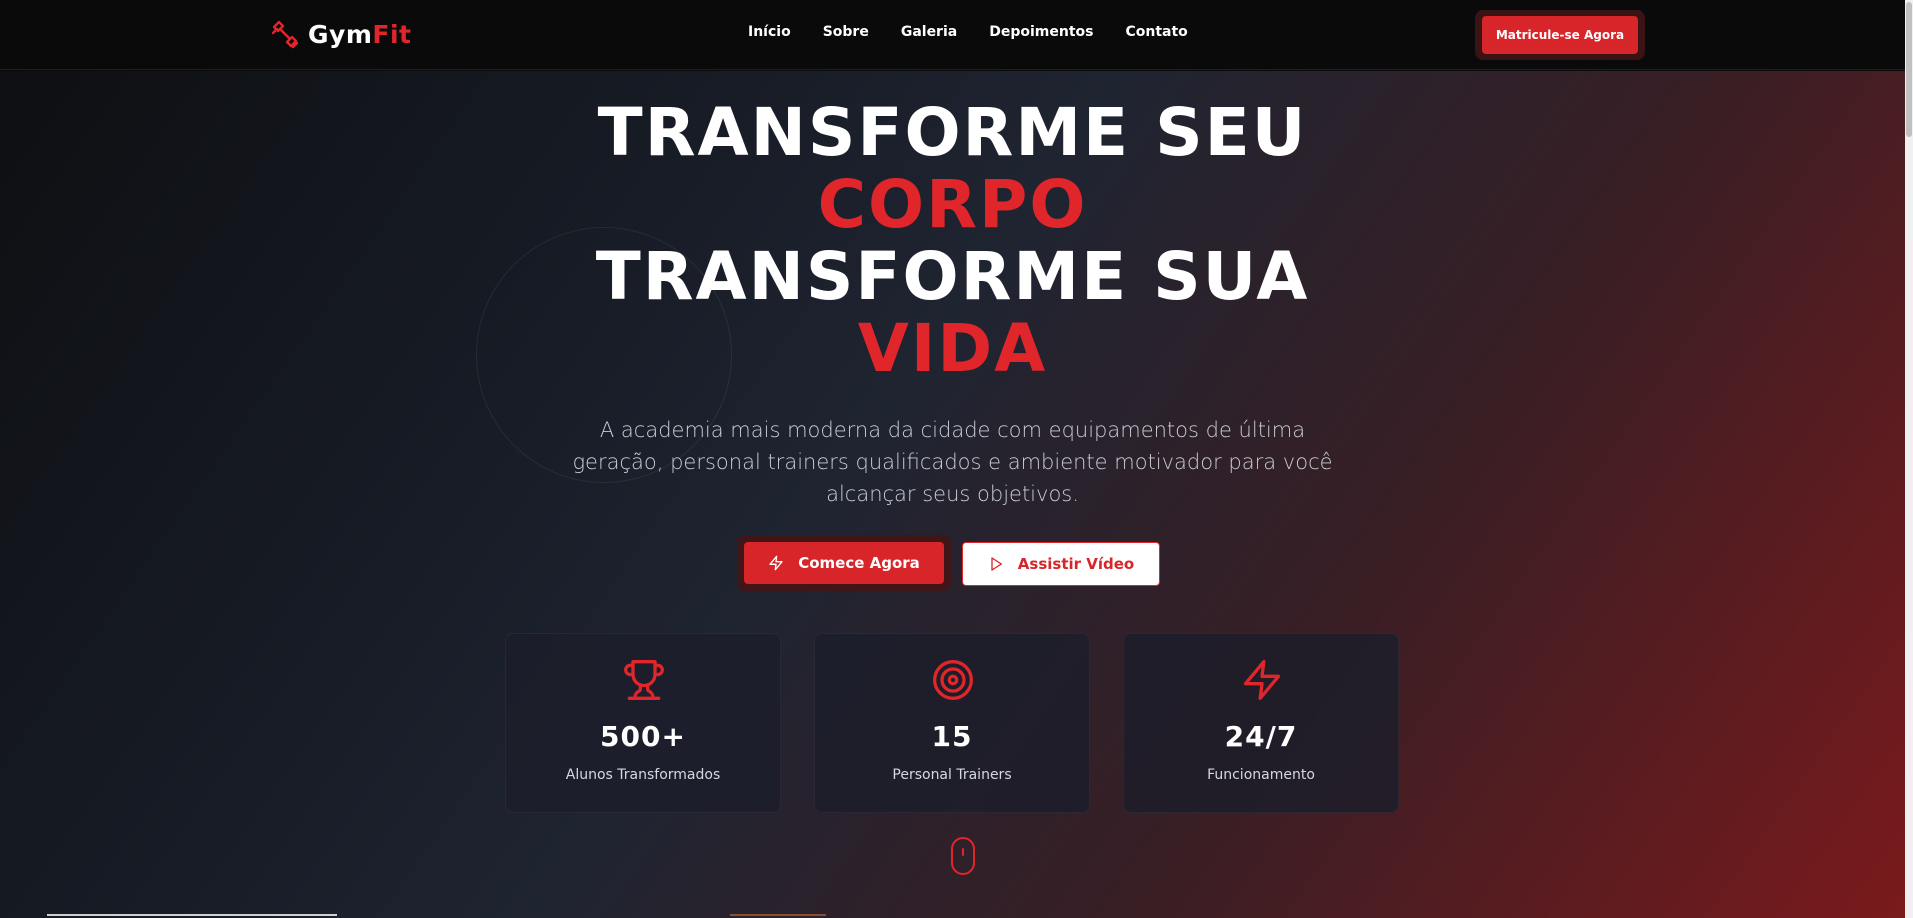 The width and height of the screenshot is (1913, 918). I want to click on scrollbar-thumb, so click(1909, 69).